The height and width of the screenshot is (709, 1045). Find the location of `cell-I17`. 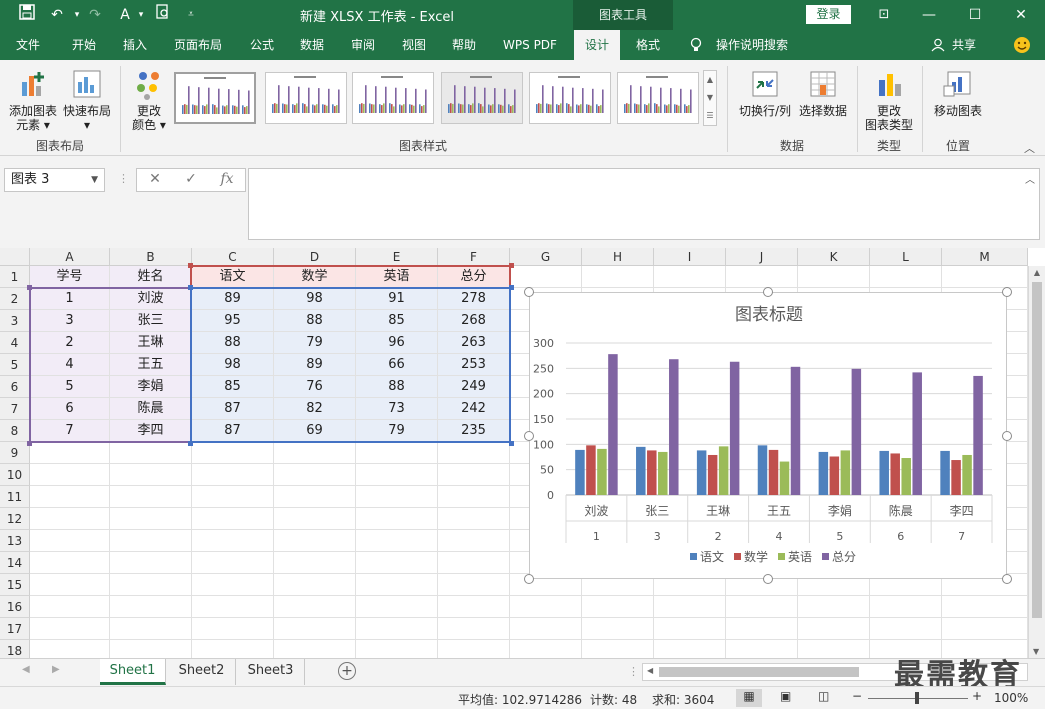

cell-I17 is located at coordinates (690, 629).